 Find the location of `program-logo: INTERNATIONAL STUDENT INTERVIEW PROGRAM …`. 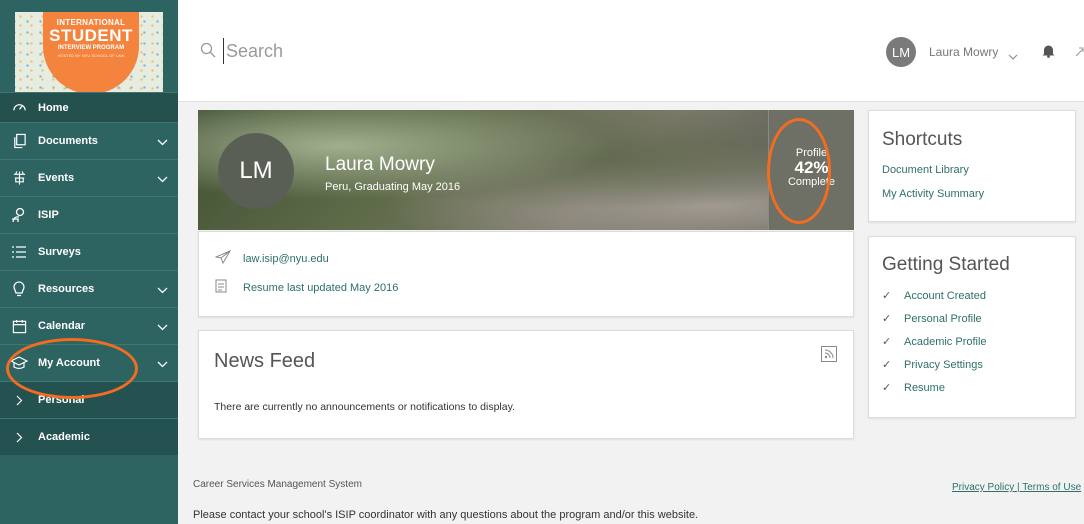

program-logo: INTERNATIONAL STUDENT INTERVIEW PROGRAM … is located at coordinates (89, 52).